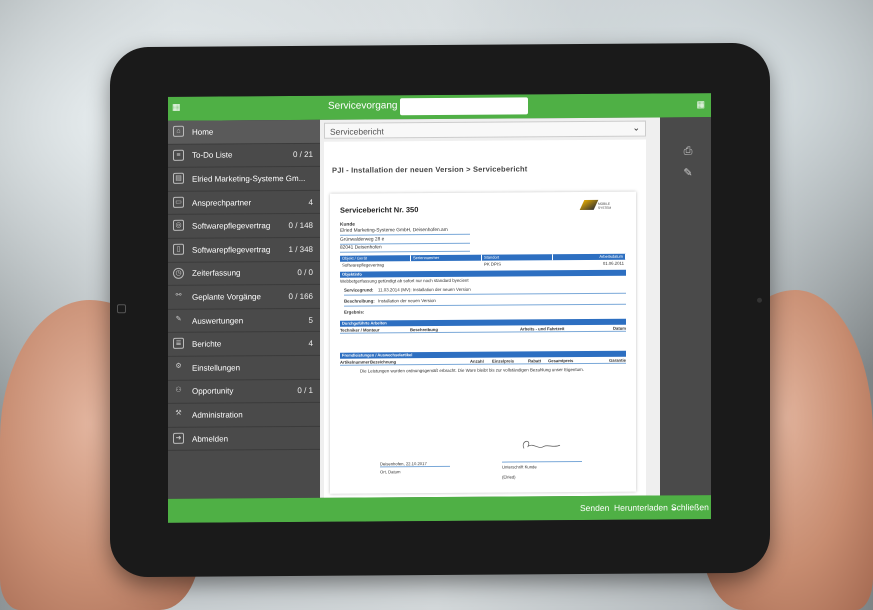  Describe the element at coordinates (519, 467) in the screenshot. I see `signature-customer-label: Unterschrift Kunde` at that location.